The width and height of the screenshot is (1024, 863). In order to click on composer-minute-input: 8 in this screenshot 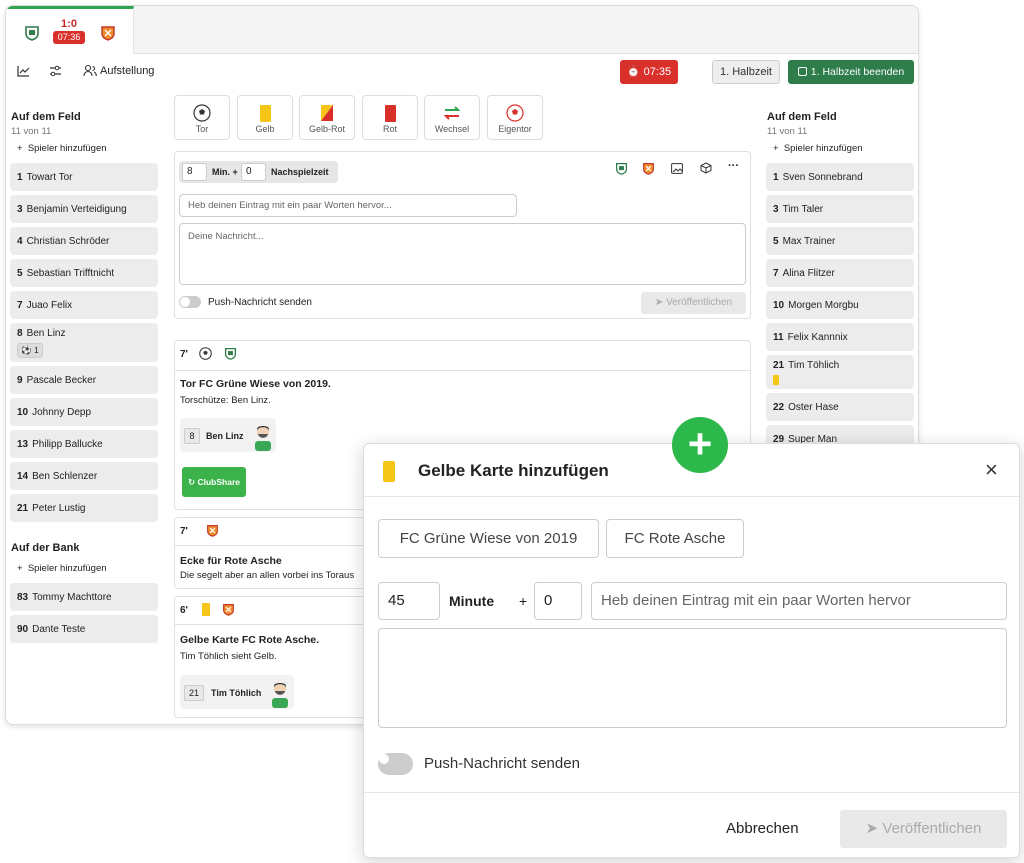, I will do `click(194, 172)`.